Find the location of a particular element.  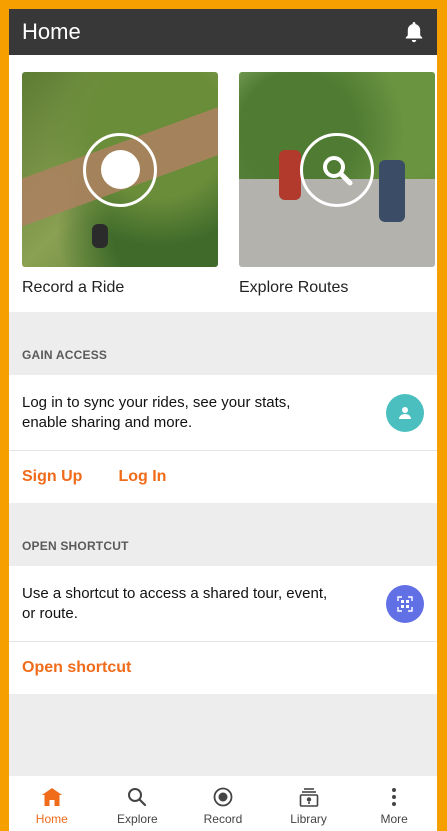

record-ride-tile: Record a Ride is located at coordinates (120, 192).